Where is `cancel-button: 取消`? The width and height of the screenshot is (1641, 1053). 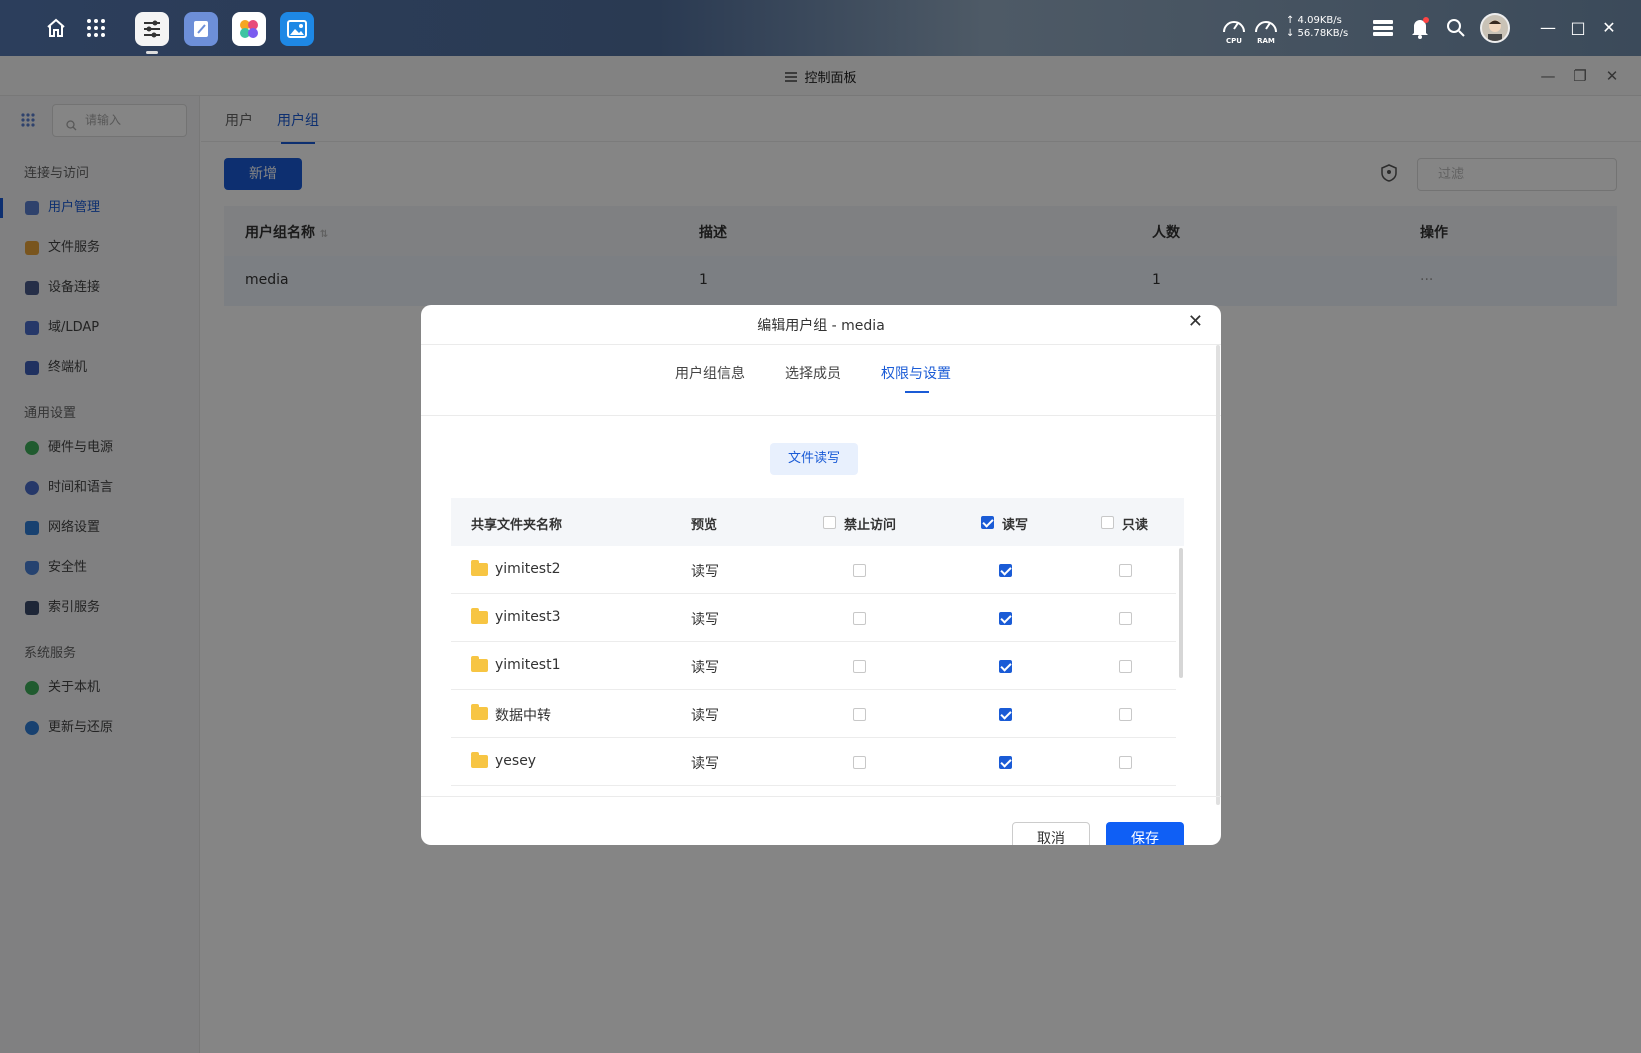
cancel-button: 取消 is located at coordinates (1051, 833).